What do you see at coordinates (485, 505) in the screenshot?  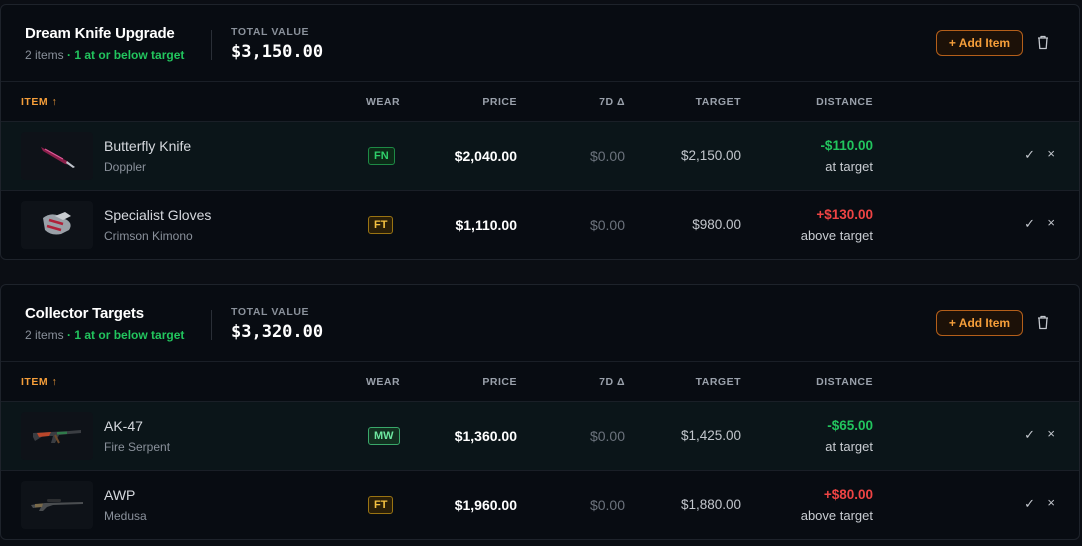 I see `item-price: $1,960.00` at bounding box center [485, 505].